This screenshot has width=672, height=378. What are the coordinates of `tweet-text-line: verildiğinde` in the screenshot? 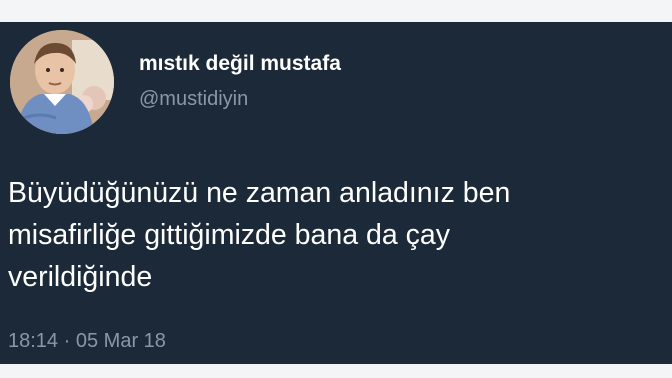 It's located at (80, 277).